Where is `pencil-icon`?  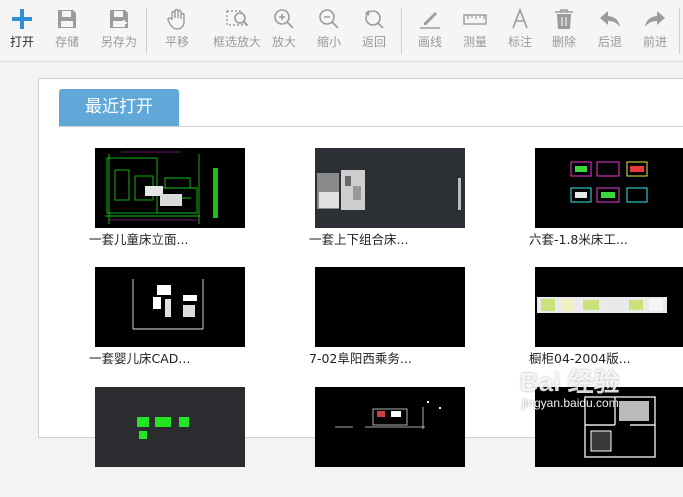
pencil-icon is located at coordinates (430, 20).